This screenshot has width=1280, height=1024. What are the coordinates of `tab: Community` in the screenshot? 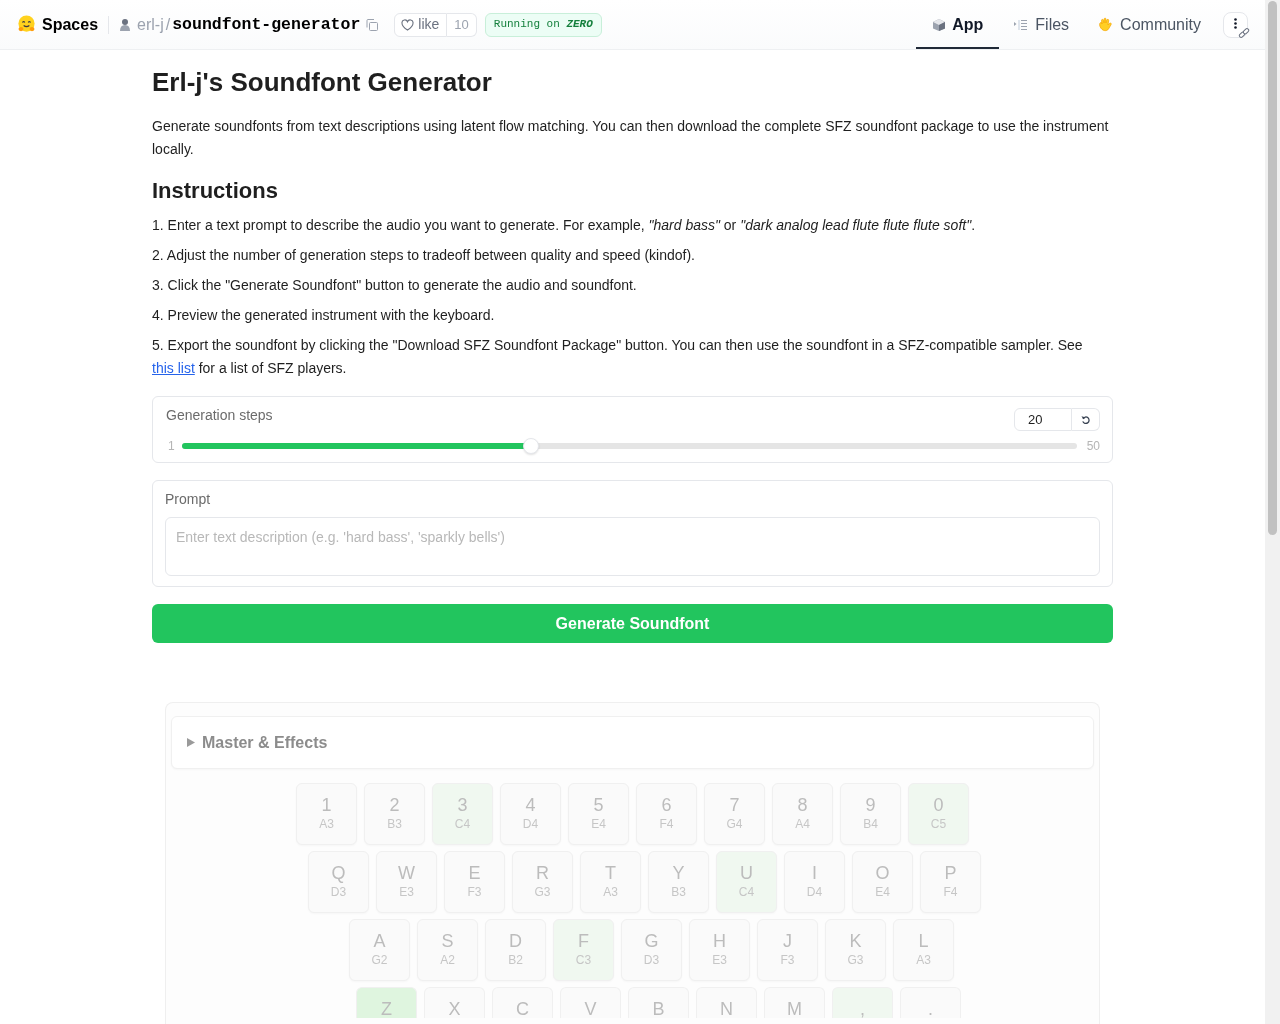 It's located at (1149, 24).